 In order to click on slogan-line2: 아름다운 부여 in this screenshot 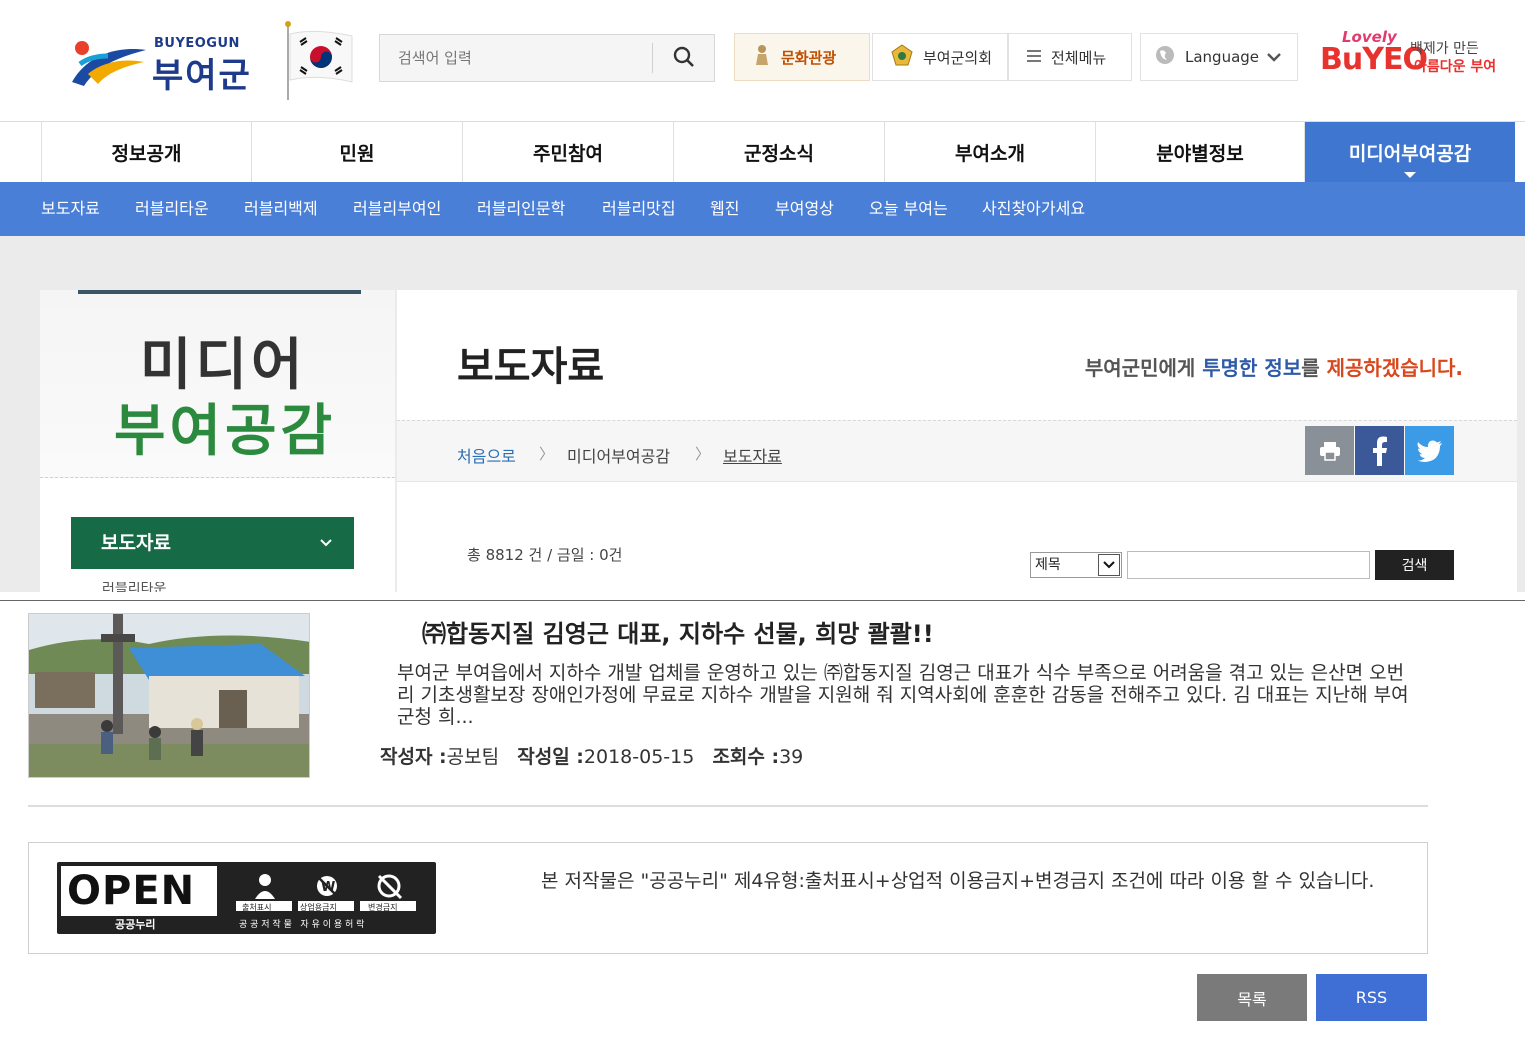, I will do `click(1455, 67)`.